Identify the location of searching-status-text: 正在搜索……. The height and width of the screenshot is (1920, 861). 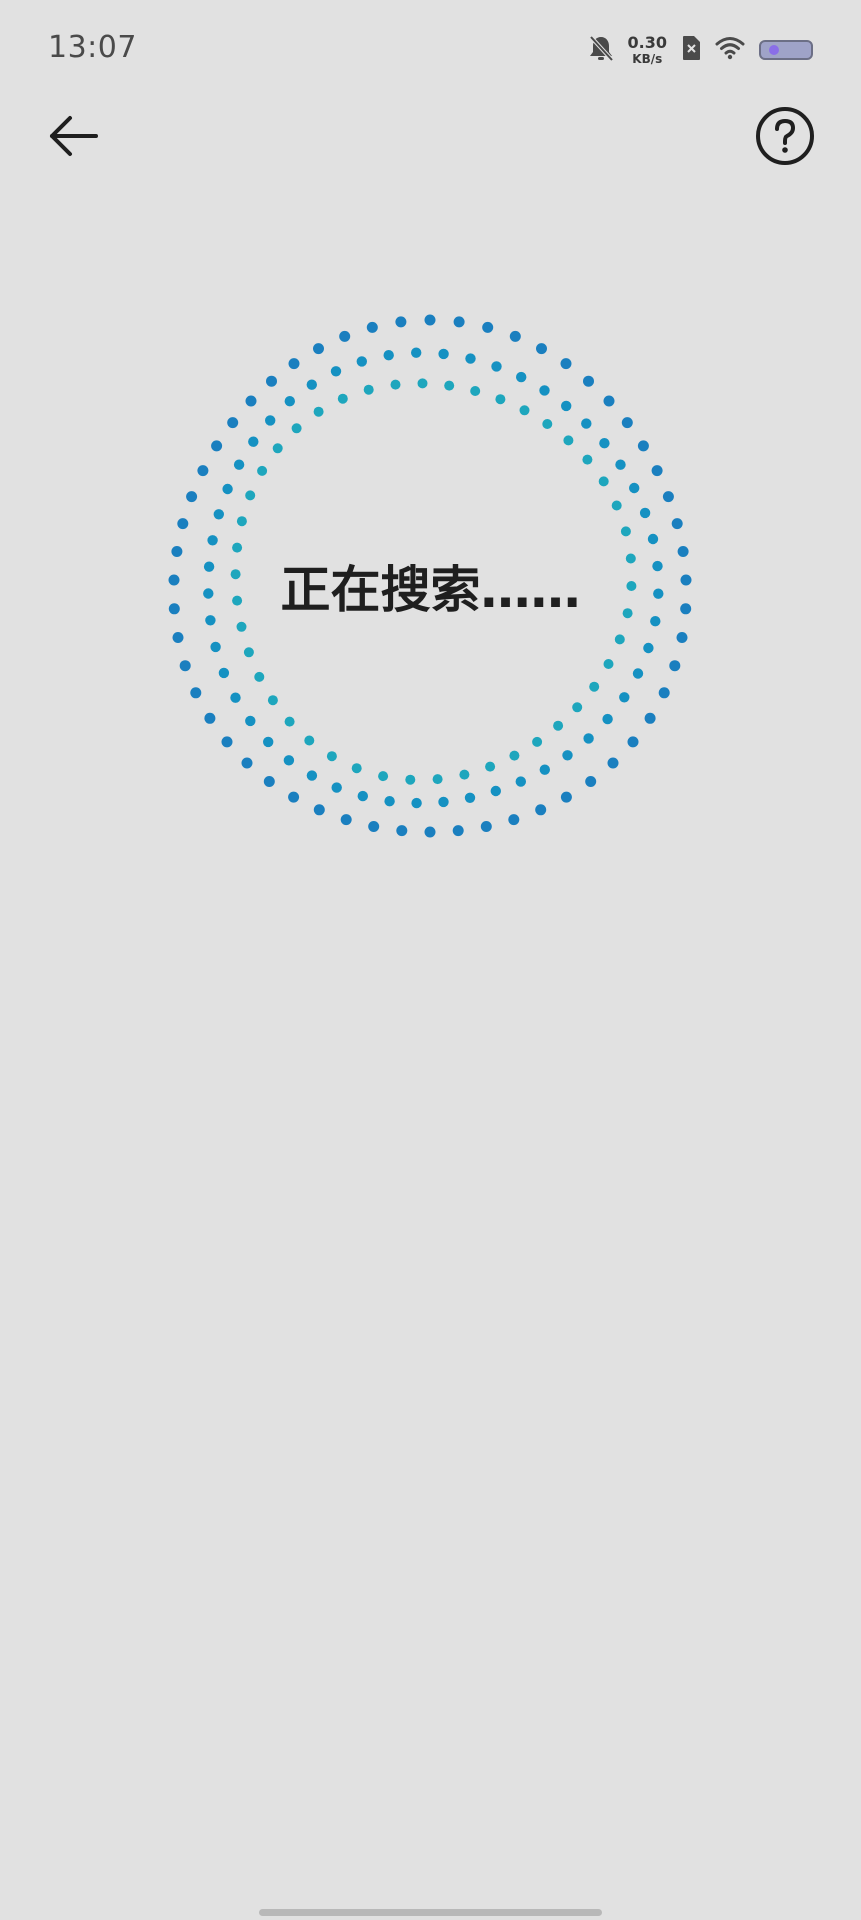
(430, 590).